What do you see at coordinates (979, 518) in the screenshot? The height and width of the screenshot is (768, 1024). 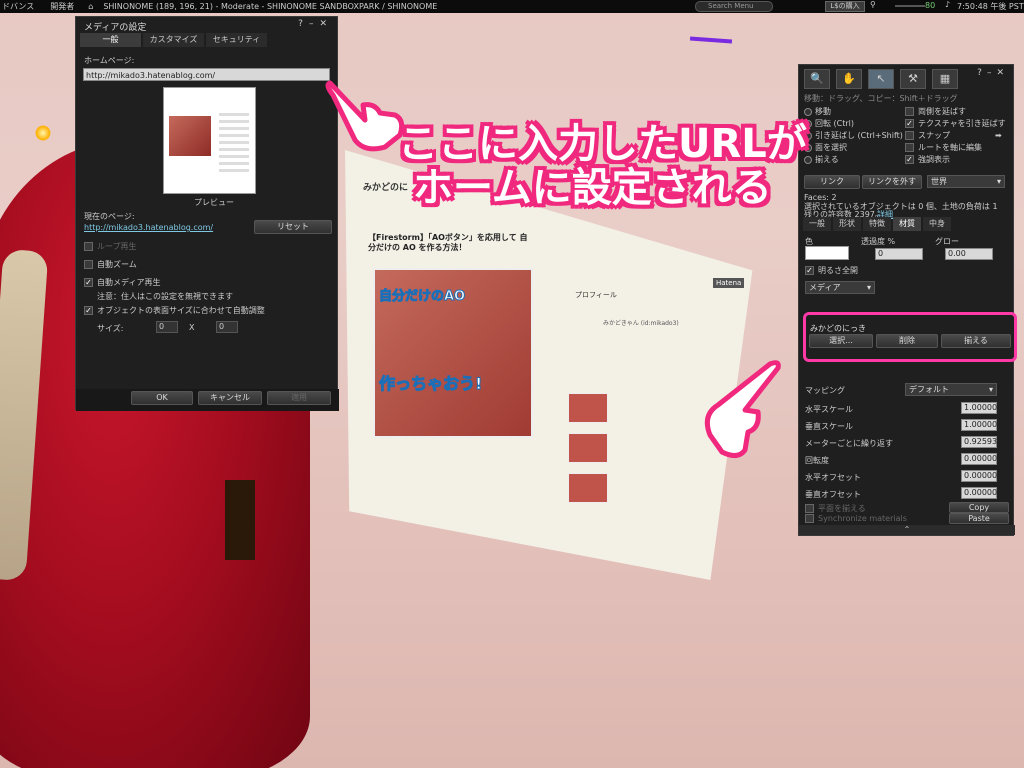 I see `paste-button: Paste` at bounding box center [979, 518].